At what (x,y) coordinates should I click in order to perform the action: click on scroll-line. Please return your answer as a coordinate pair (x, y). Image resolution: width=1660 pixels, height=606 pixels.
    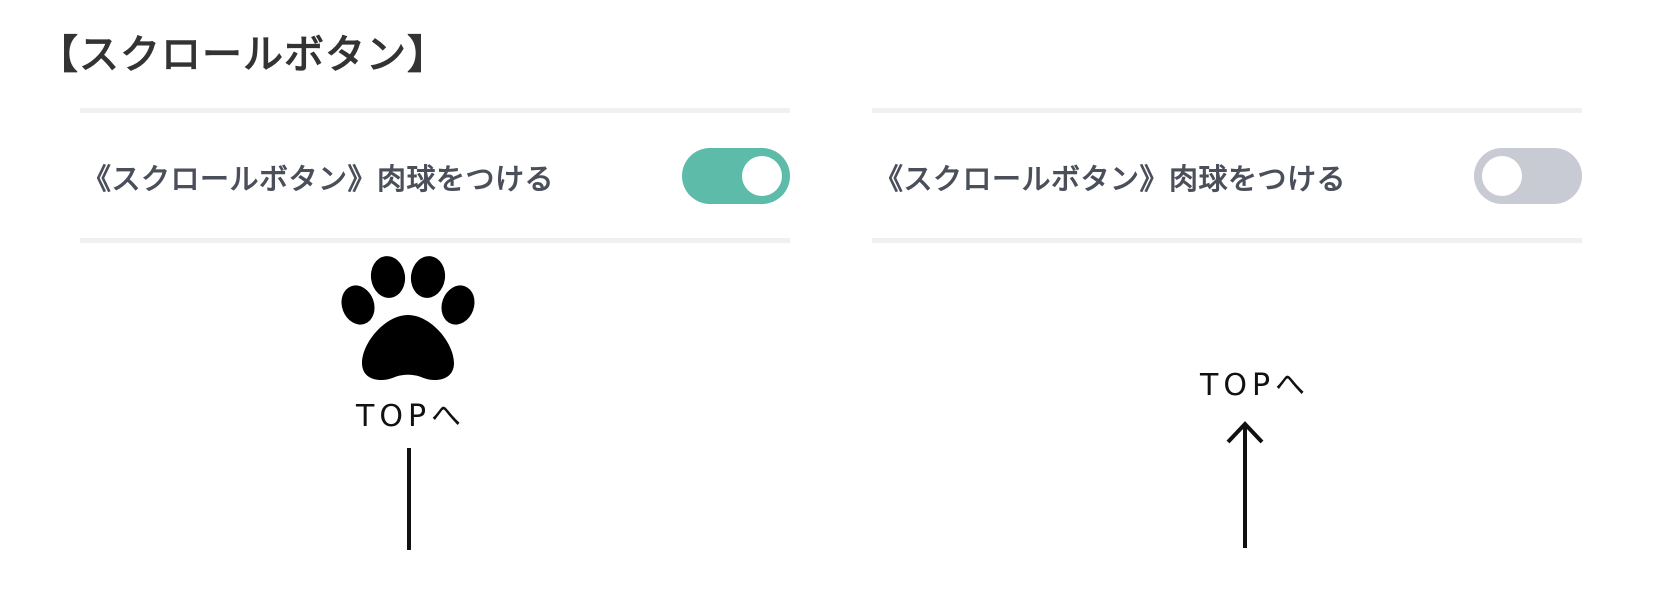
    Looking at the image, I should click on (409, 499).